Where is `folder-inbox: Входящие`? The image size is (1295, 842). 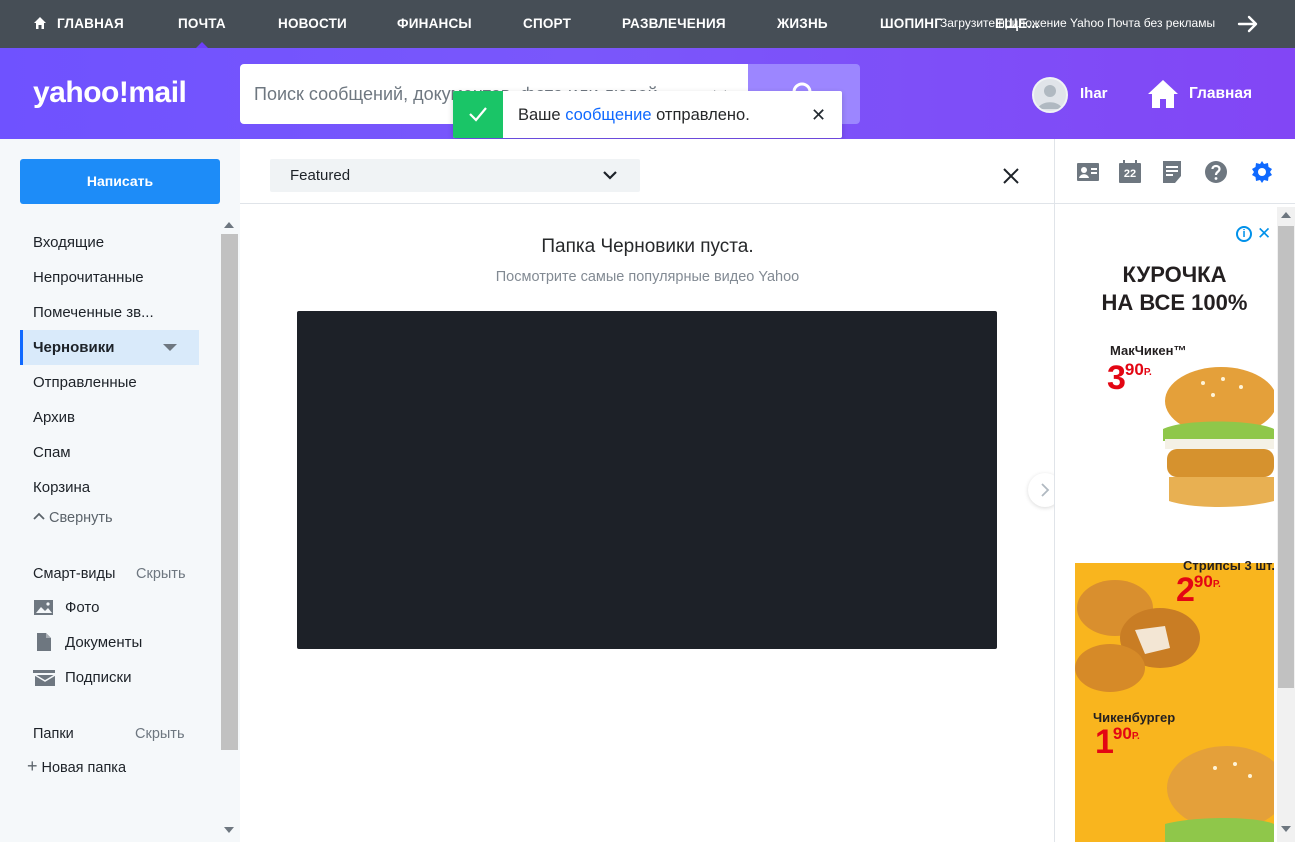
folder-inbox: Входящие is located at coordinates (109, 242).